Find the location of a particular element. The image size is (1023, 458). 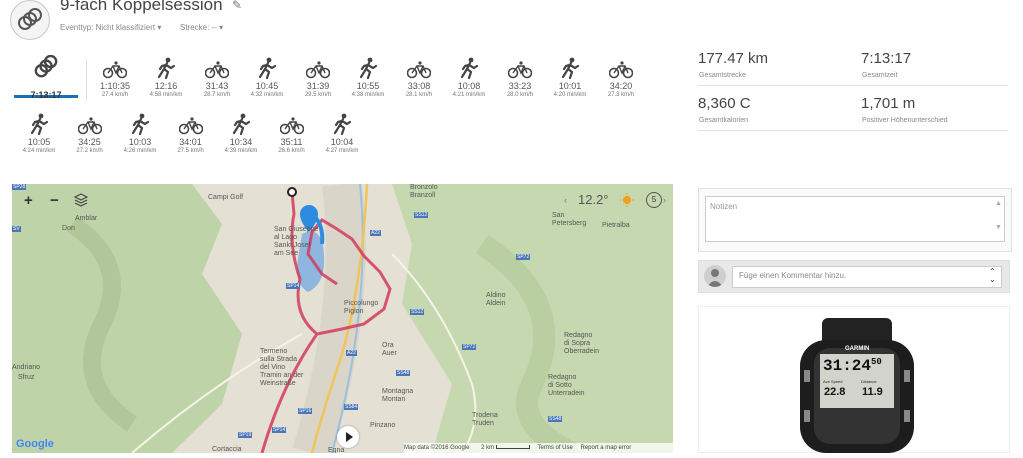

map-label-cortaccia: Cortaccia is located at coordinates (227, 449).